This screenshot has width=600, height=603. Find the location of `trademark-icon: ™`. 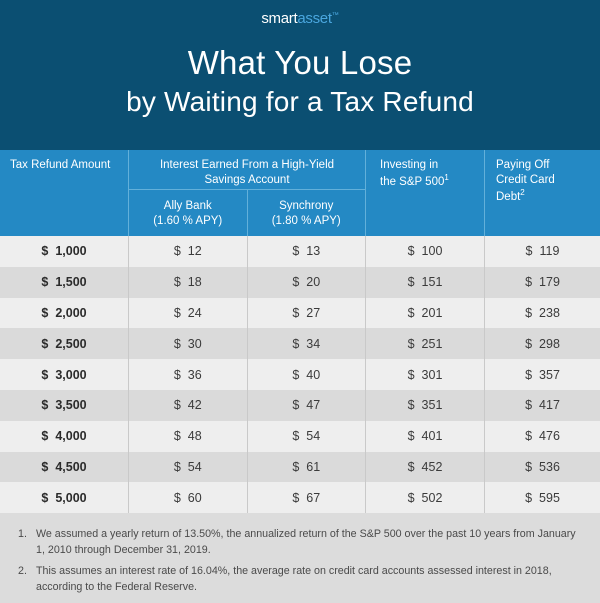

trademark-icon: ™ is located at coordinates (335, 15).